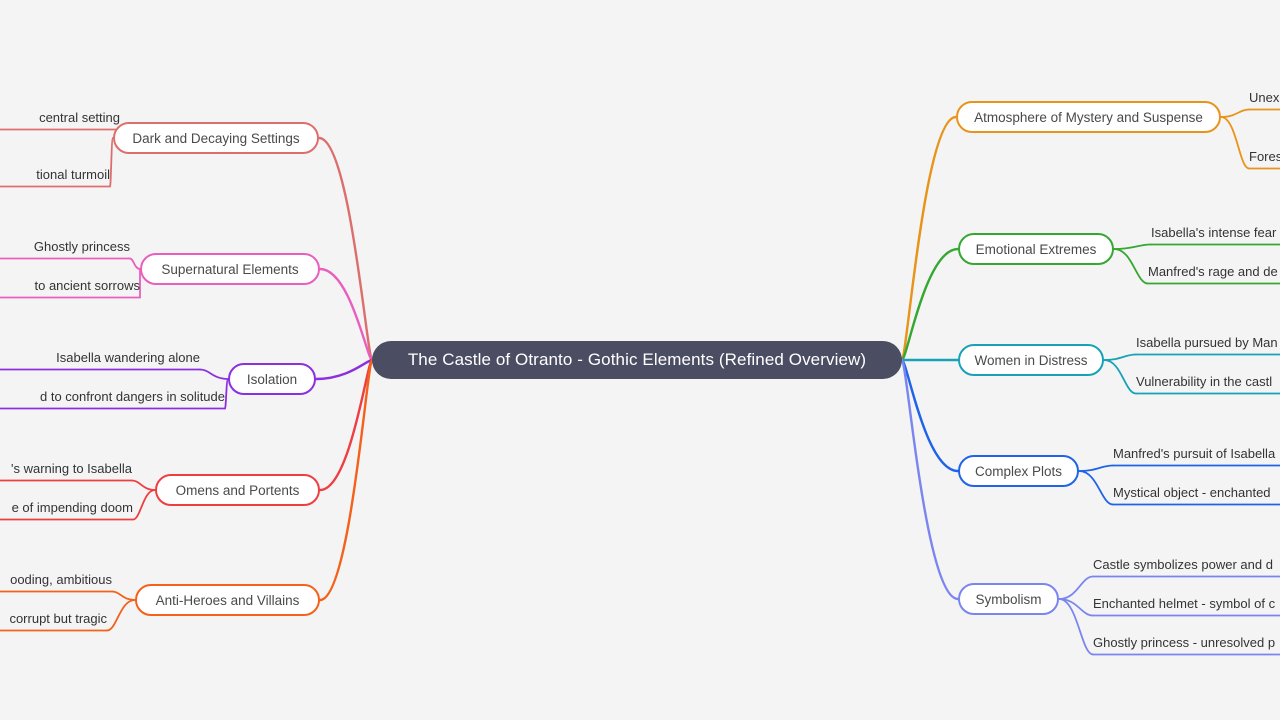  I want to click on leaf-node: Mystical object - enchanted, so click(1196, 494).